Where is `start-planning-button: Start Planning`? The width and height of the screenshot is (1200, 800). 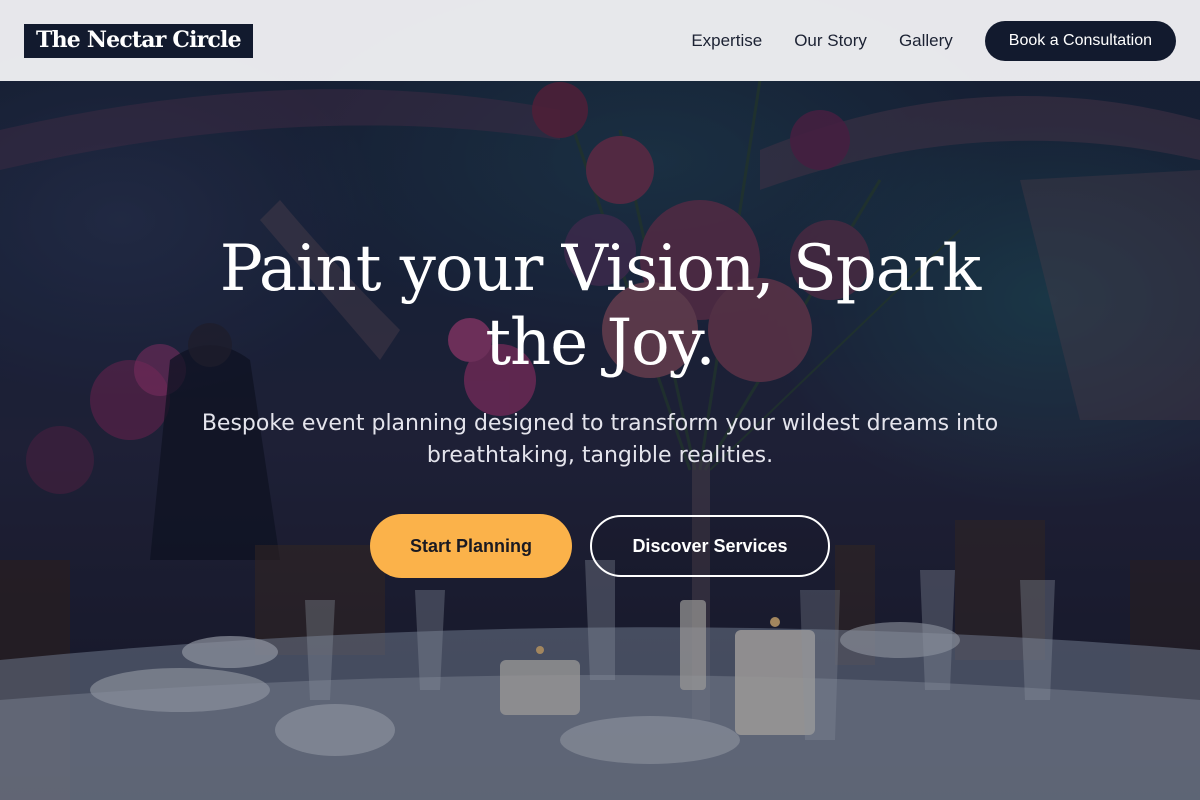
start-planning-button: Start Planning is located at coordinates (471, 546).